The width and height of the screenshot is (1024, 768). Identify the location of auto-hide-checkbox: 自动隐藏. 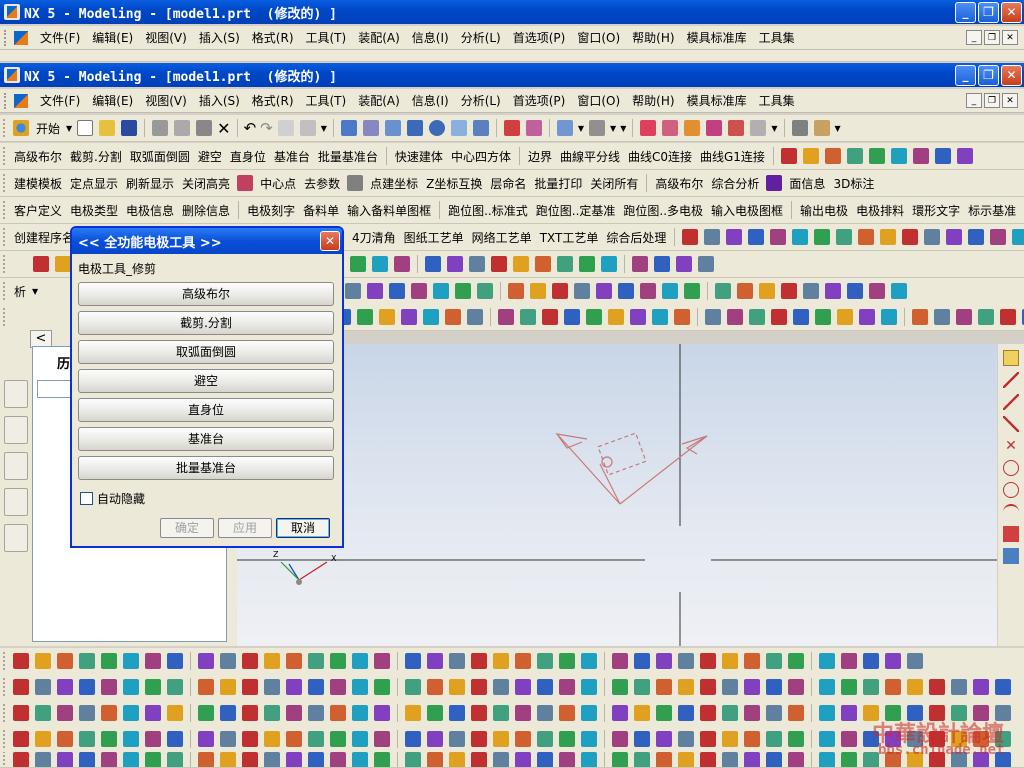
(211, 498).